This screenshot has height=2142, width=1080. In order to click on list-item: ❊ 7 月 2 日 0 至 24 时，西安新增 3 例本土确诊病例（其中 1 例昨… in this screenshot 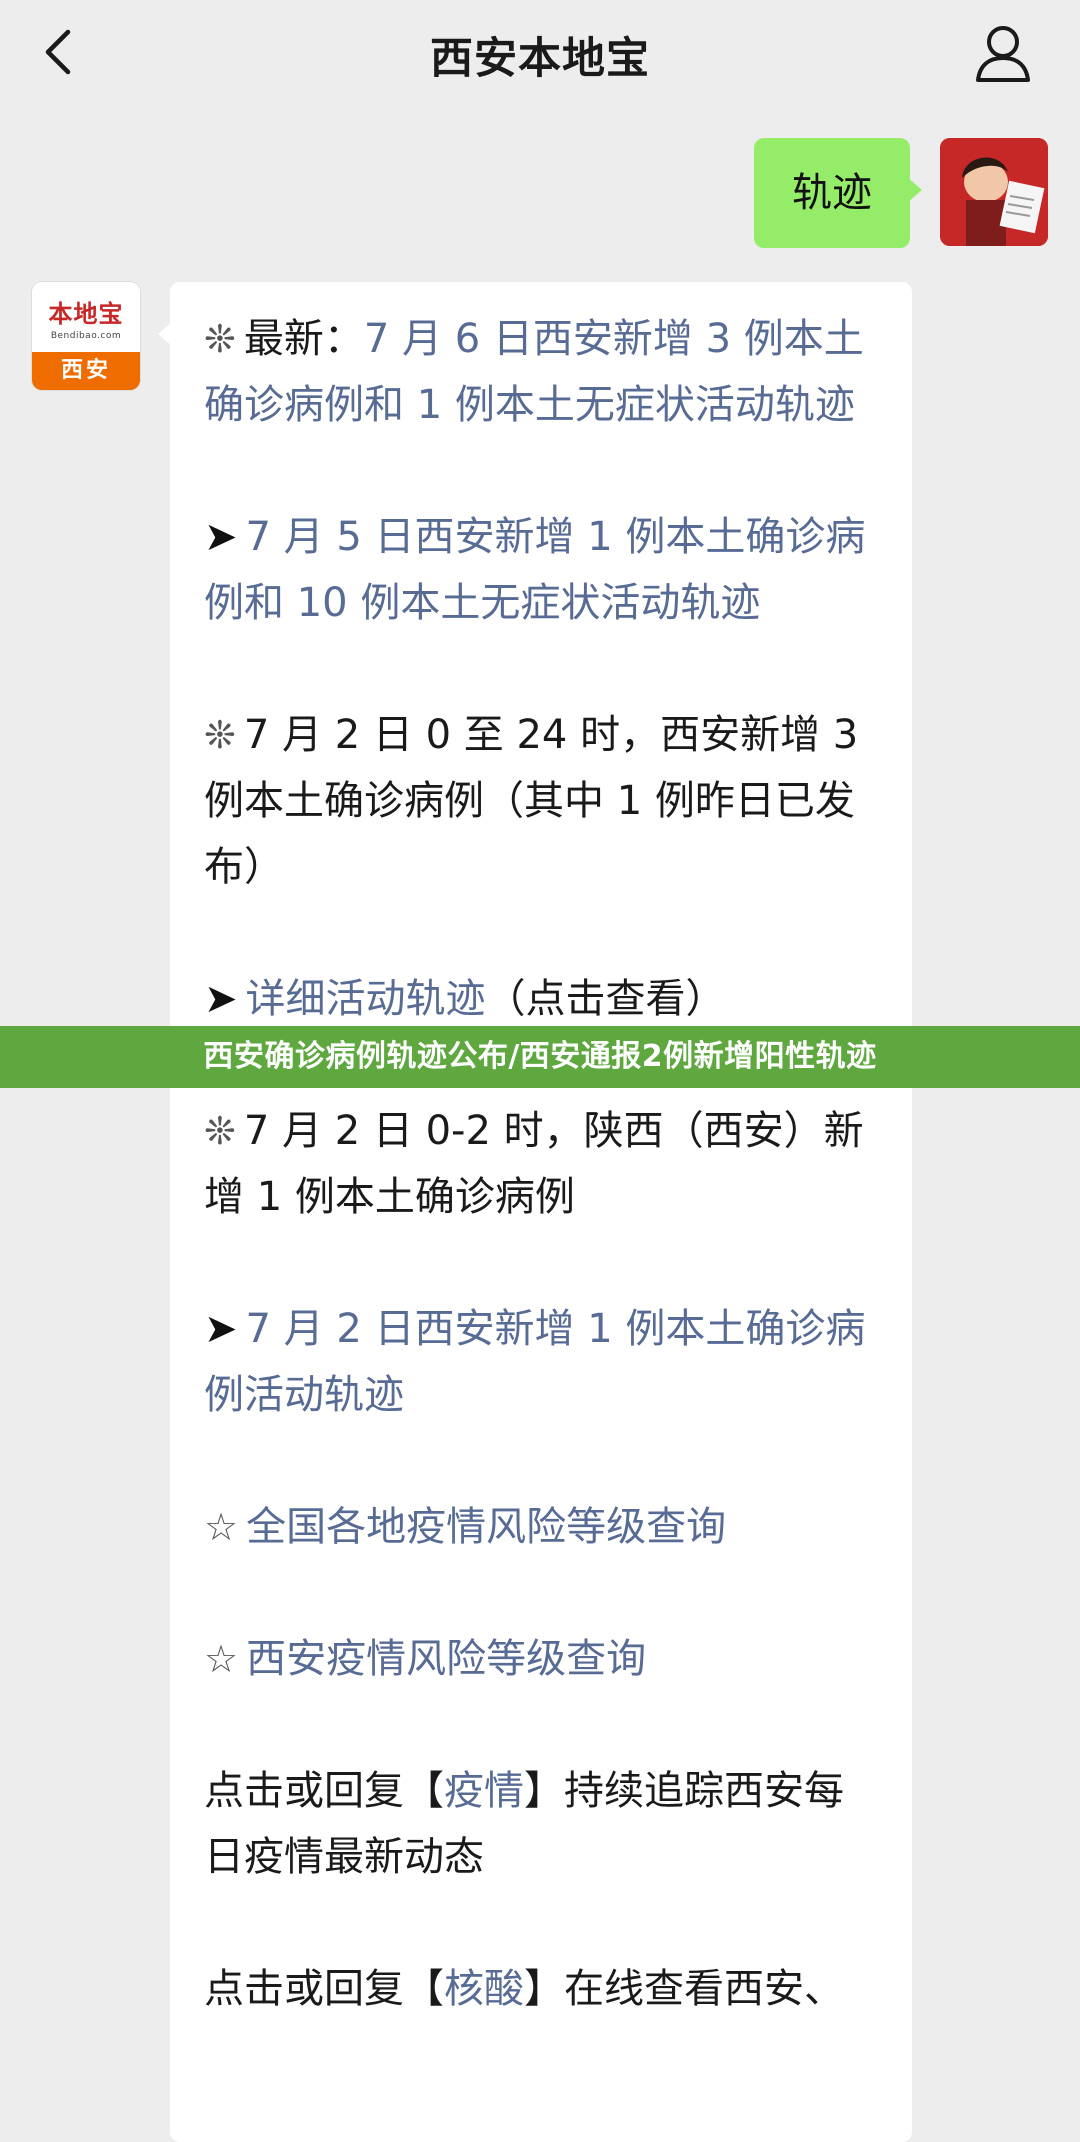, I will do `click(543, 801)`.